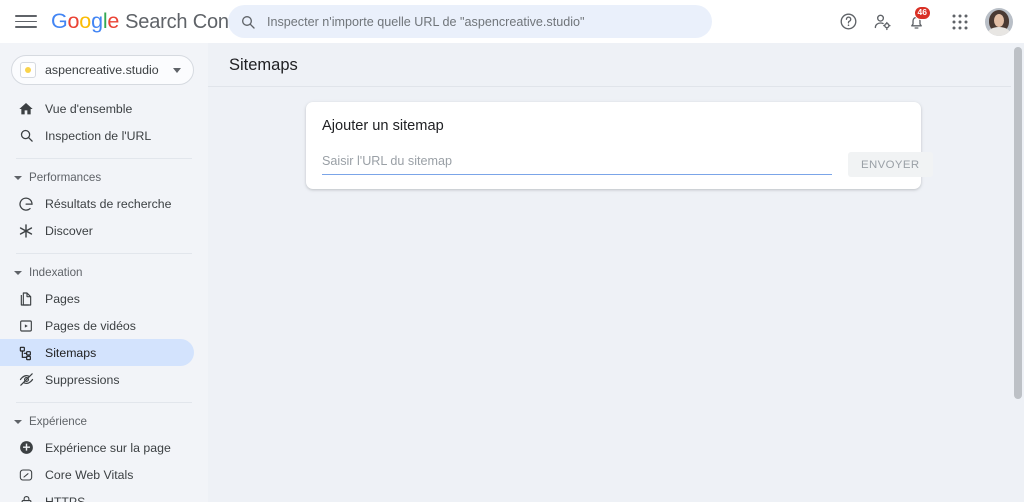 Image resolution: width=1024 pixels, height=502 pixels. What do you see at coordinates (26, 448) in the screenshot?
I see `page-experience-icon` at bounding box center [26, 448].